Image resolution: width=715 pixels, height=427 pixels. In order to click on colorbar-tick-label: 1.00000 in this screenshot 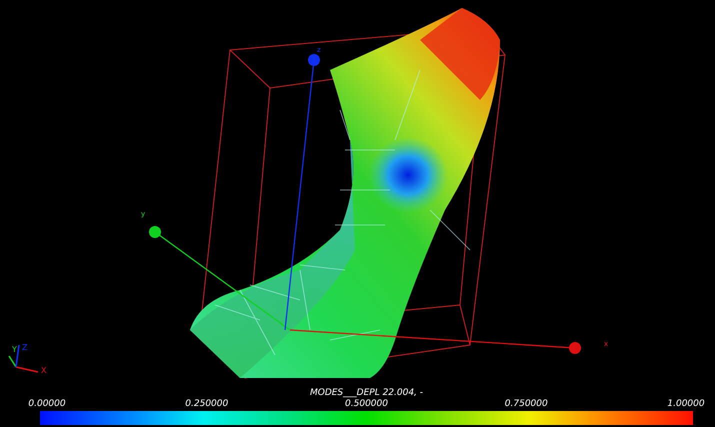, I will do `click(686, 404)`.